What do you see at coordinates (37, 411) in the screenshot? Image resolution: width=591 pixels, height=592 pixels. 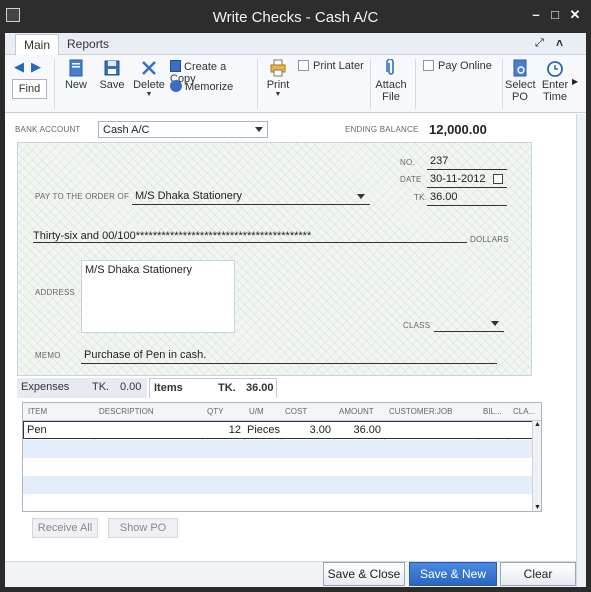 I see `col-item: ITEM` at bounding box center [37, 411].